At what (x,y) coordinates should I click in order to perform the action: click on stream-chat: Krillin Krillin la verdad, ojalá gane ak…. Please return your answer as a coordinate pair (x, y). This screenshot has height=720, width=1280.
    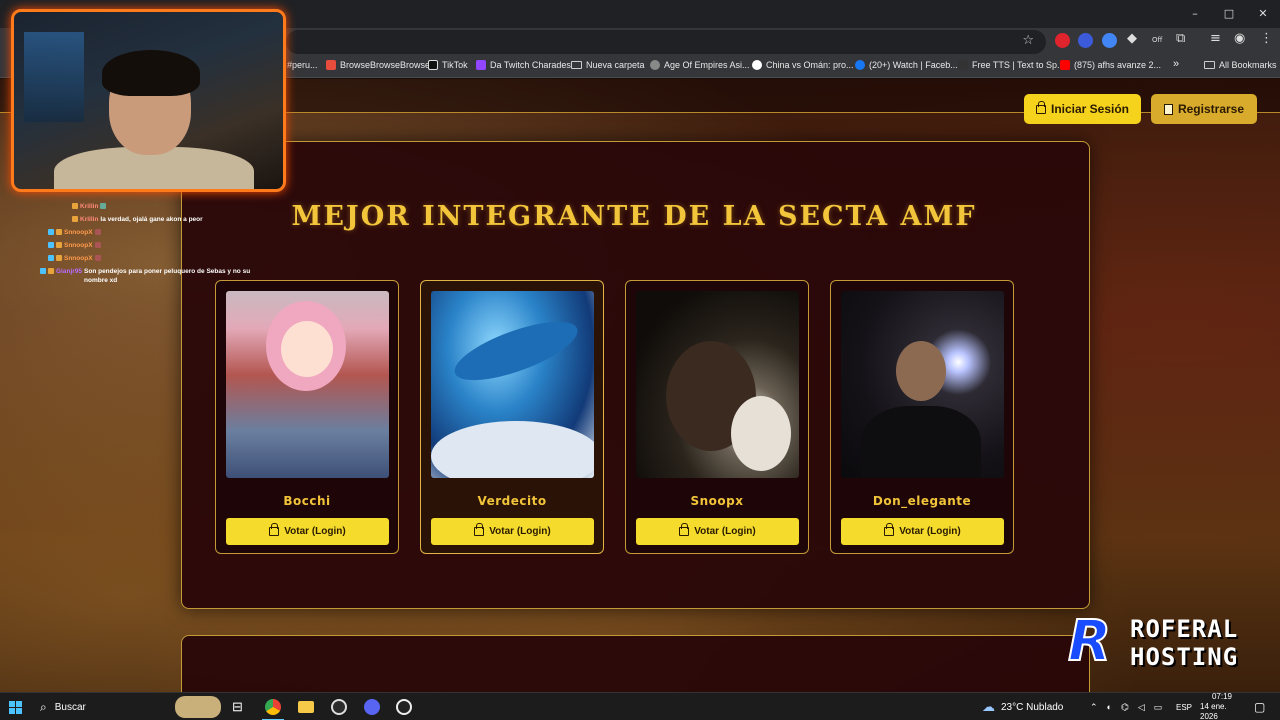
    Looking at the image, I should click on (155, 245).